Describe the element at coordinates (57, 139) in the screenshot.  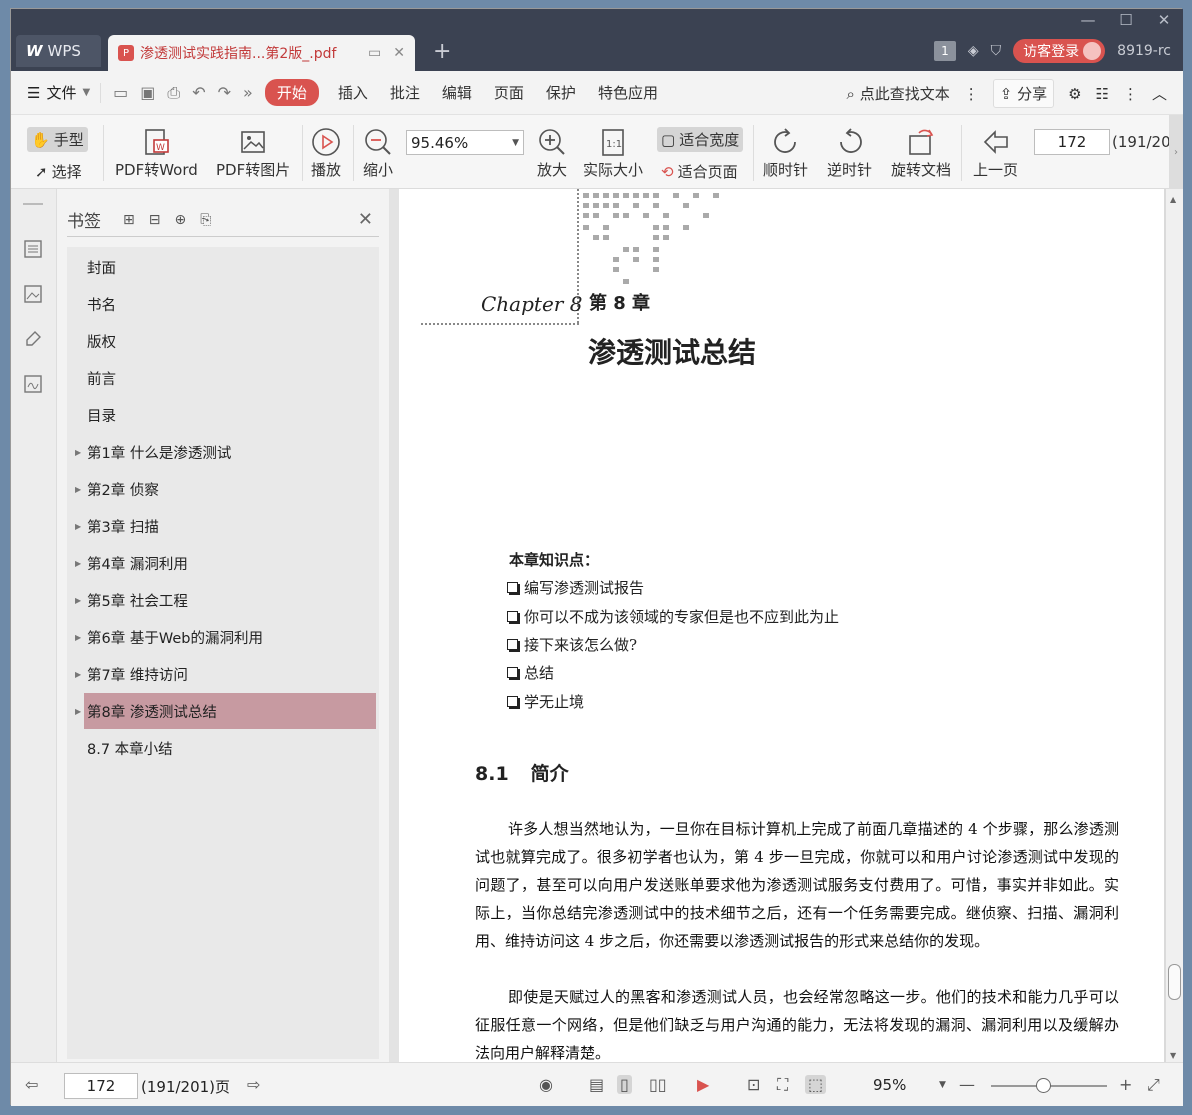
I see `hand-tool-button: ✋ 手型` at that location.